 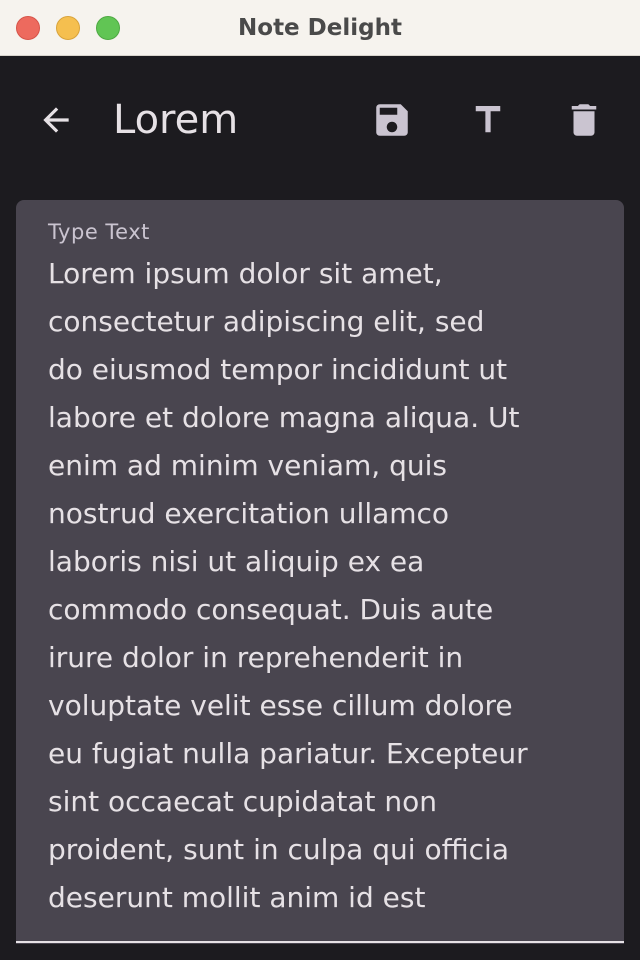 What do you see at coordinates (99, 232) in the screenshot?
I see `note-field-label: Type Text` at bounding box center [99, 232].